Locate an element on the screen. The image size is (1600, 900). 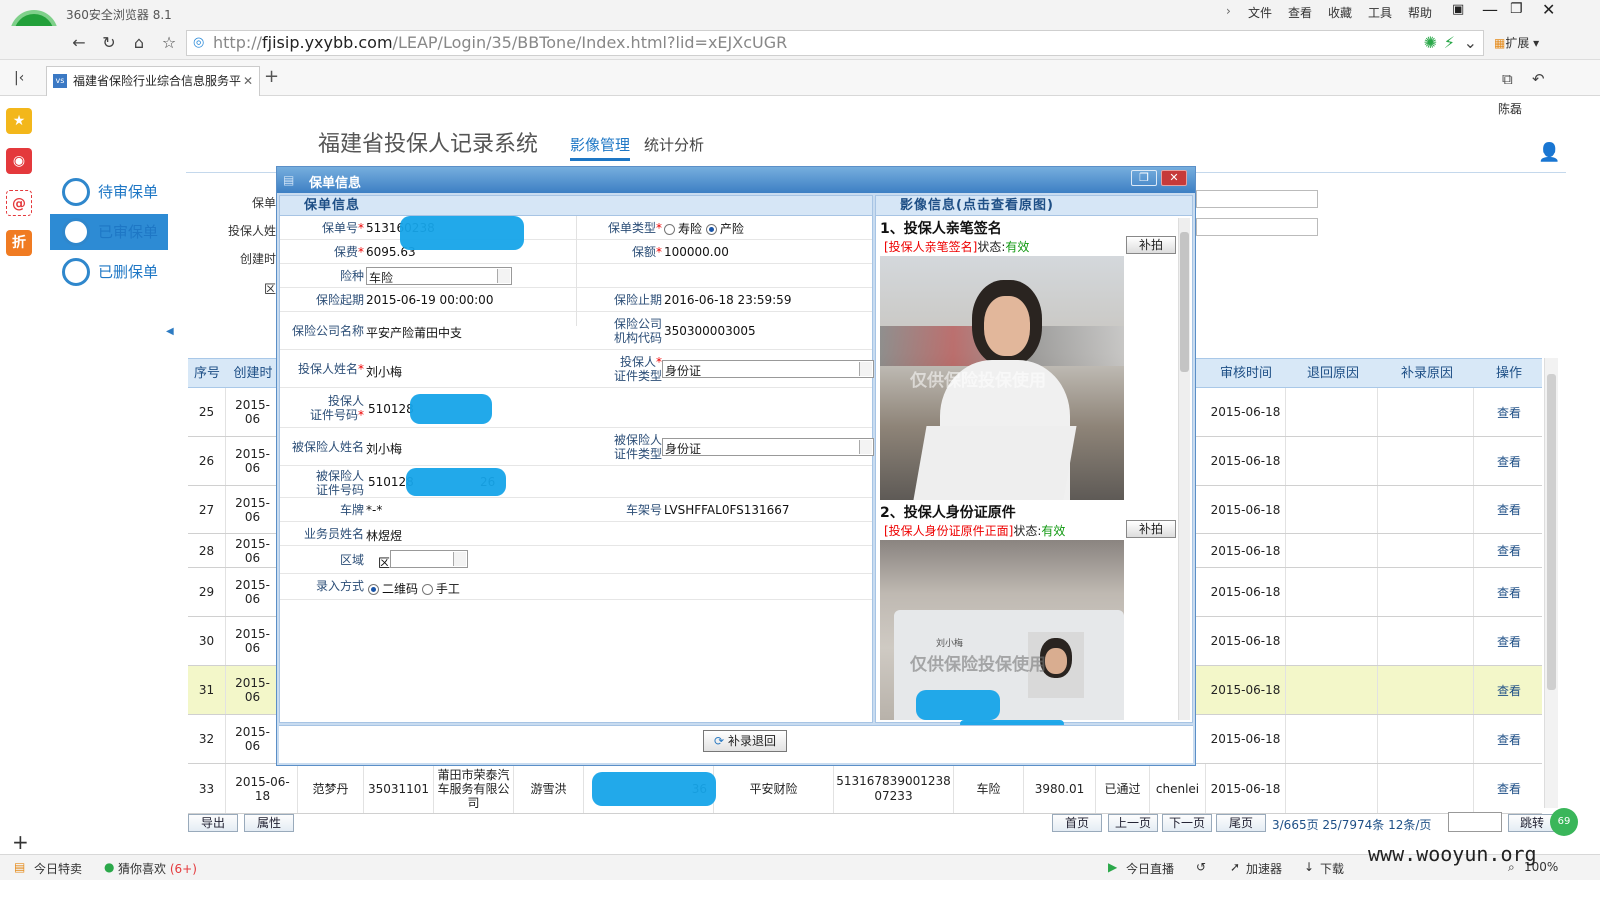
dialog-restore-icon: ❐ is located at coordinates (1144, 178).